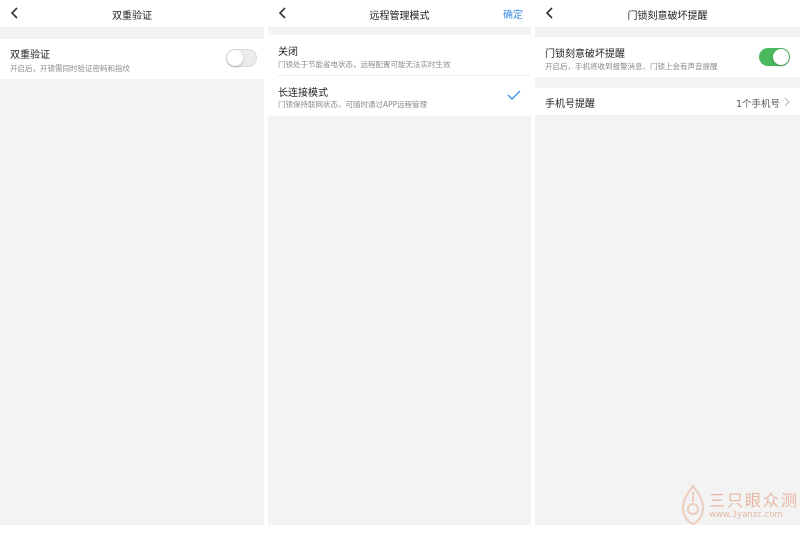 The height and width of the screenshot is (533, 800). Describe the element at coordinates (30, 55) in the screenshot. I see `row-title: 双重验证` at that location.